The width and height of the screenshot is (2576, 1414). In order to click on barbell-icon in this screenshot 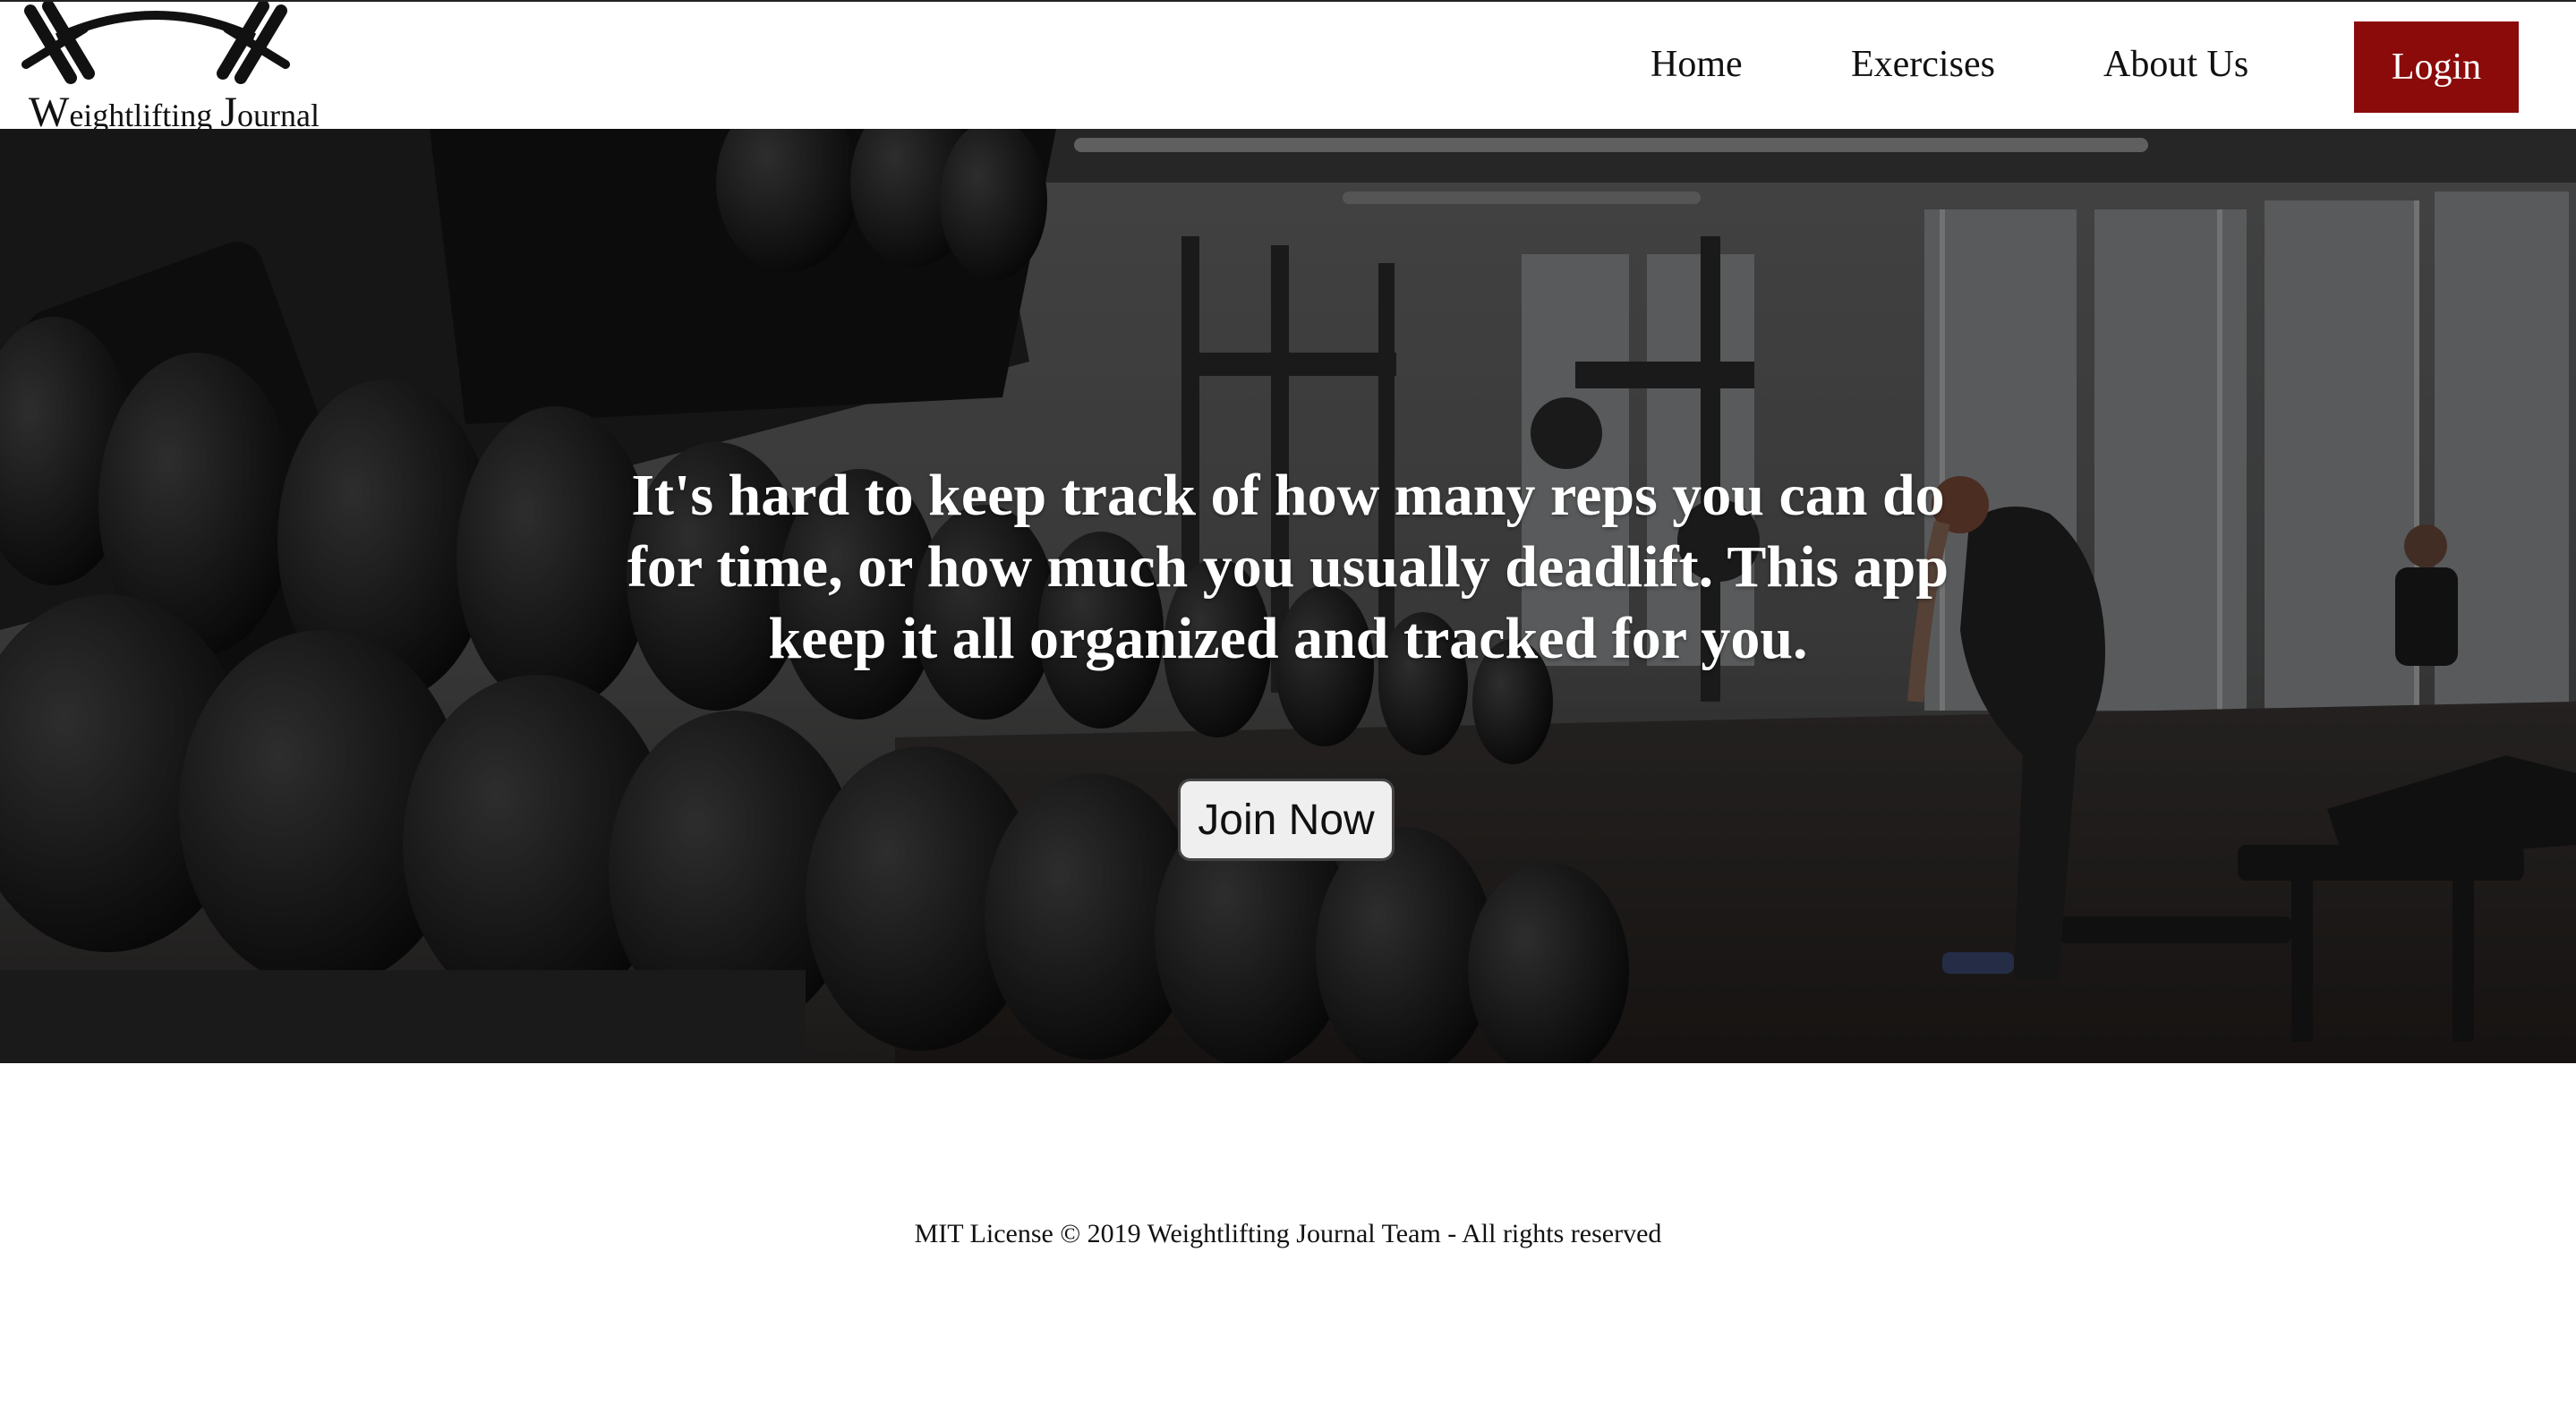, I will do `click(155, 43)`.